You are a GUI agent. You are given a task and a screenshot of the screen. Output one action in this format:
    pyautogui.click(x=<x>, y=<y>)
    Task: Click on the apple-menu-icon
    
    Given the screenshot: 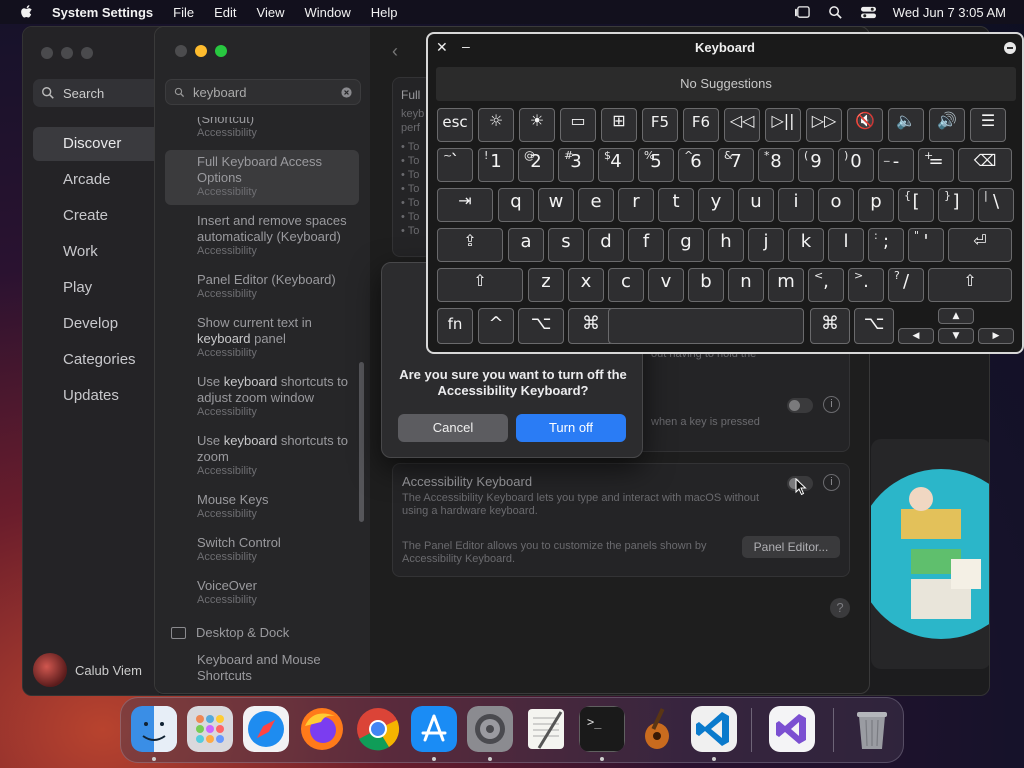 What is the action you would take?
    pyautogui.click(x=27, y=12)
    